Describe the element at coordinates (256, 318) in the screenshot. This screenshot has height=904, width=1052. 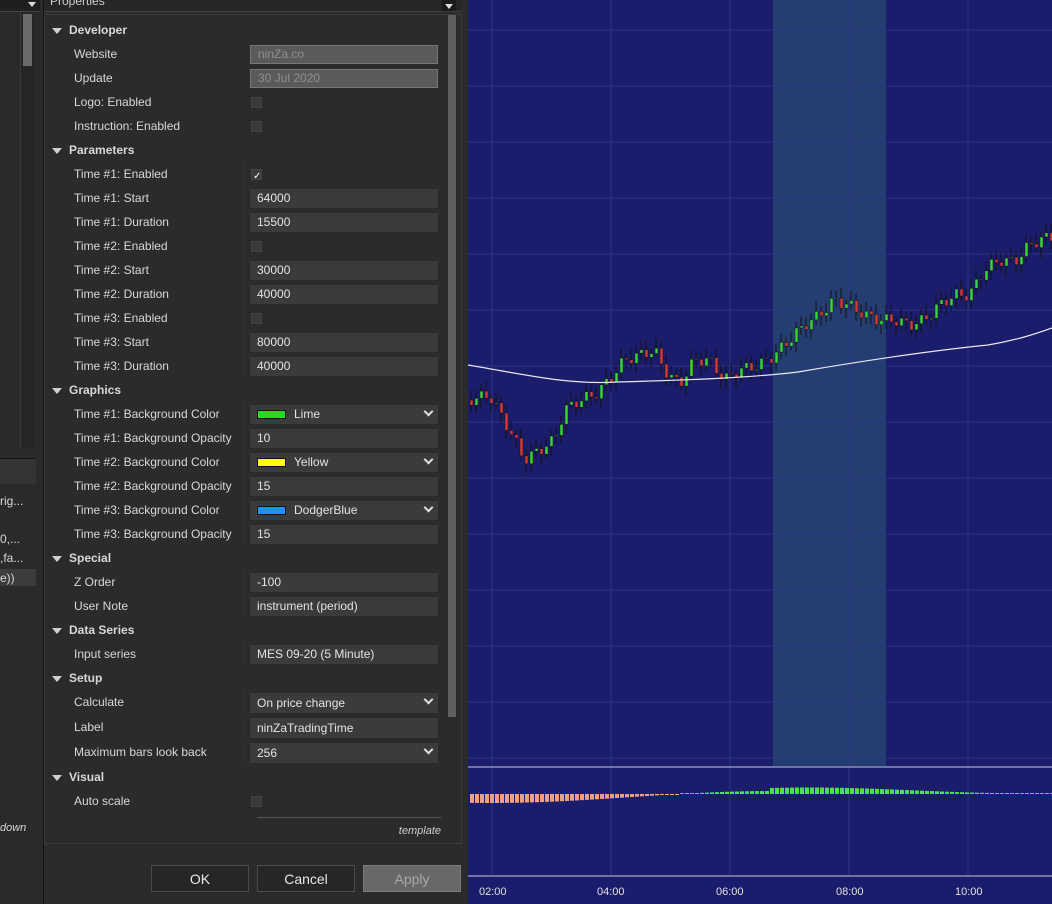
I see `time3-enabled-checkbox` at that location.